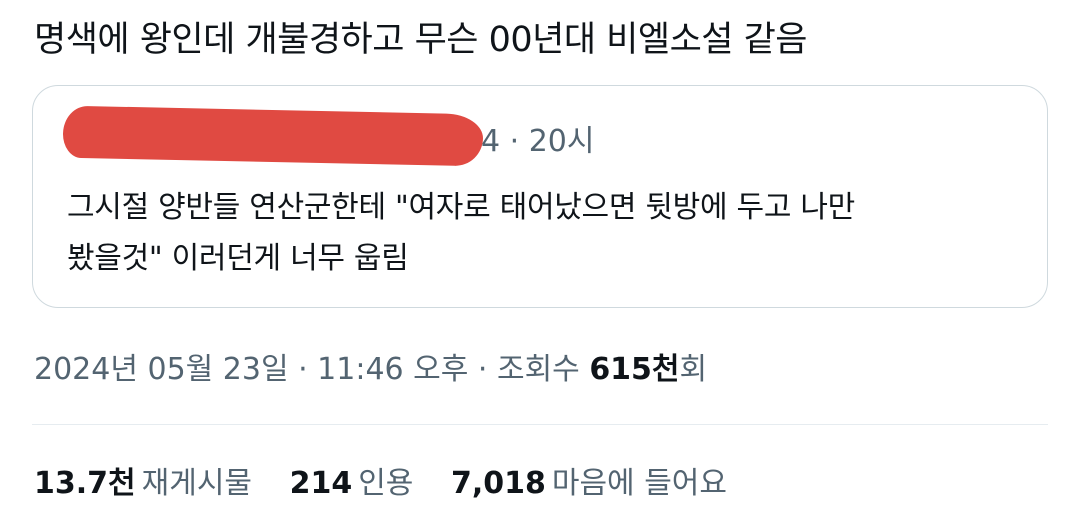  What do you see at coordinates (498, 483) in the screenshot?
I see `likes-count: 7,018` at bounding box center [498, 483].